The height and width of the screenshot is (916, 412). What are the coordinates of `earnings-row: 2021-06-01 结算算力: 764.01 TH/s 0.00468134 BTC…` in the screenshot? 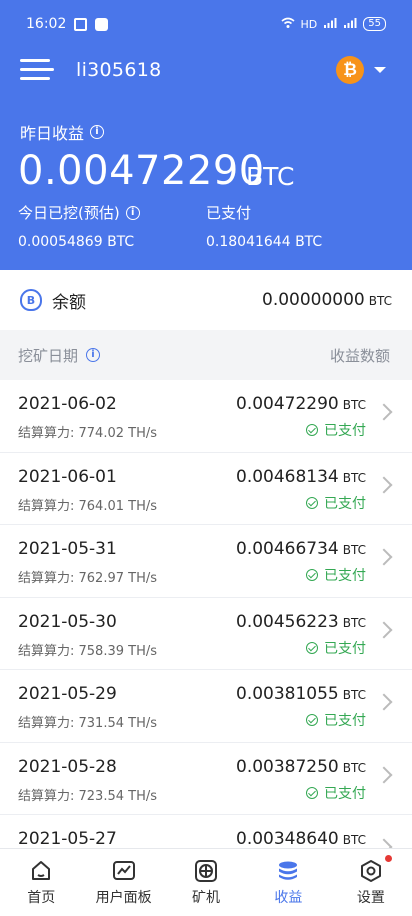 It's located at (206, 488).